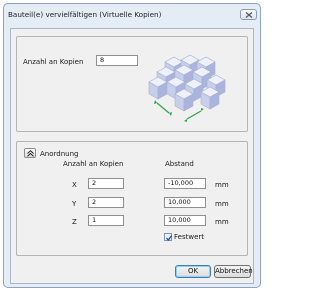  Describe the element at coordinates (117, 60) in the screenshot. I see `copies-input: 8` at that location.